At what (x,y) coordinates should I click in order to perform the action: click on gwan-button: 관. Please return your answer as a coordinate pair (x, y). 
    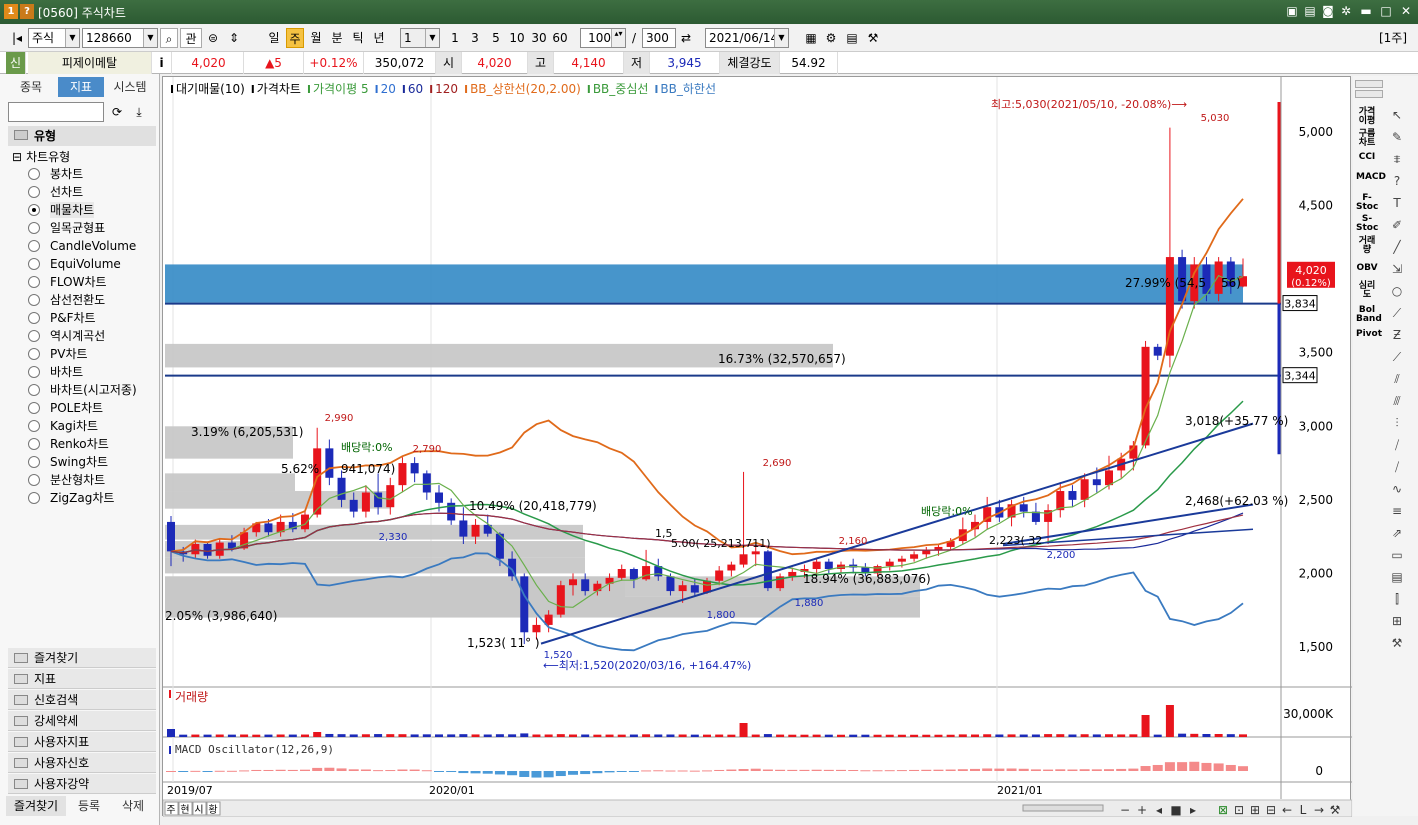
    Looking at the image, I should click on (191, 38).